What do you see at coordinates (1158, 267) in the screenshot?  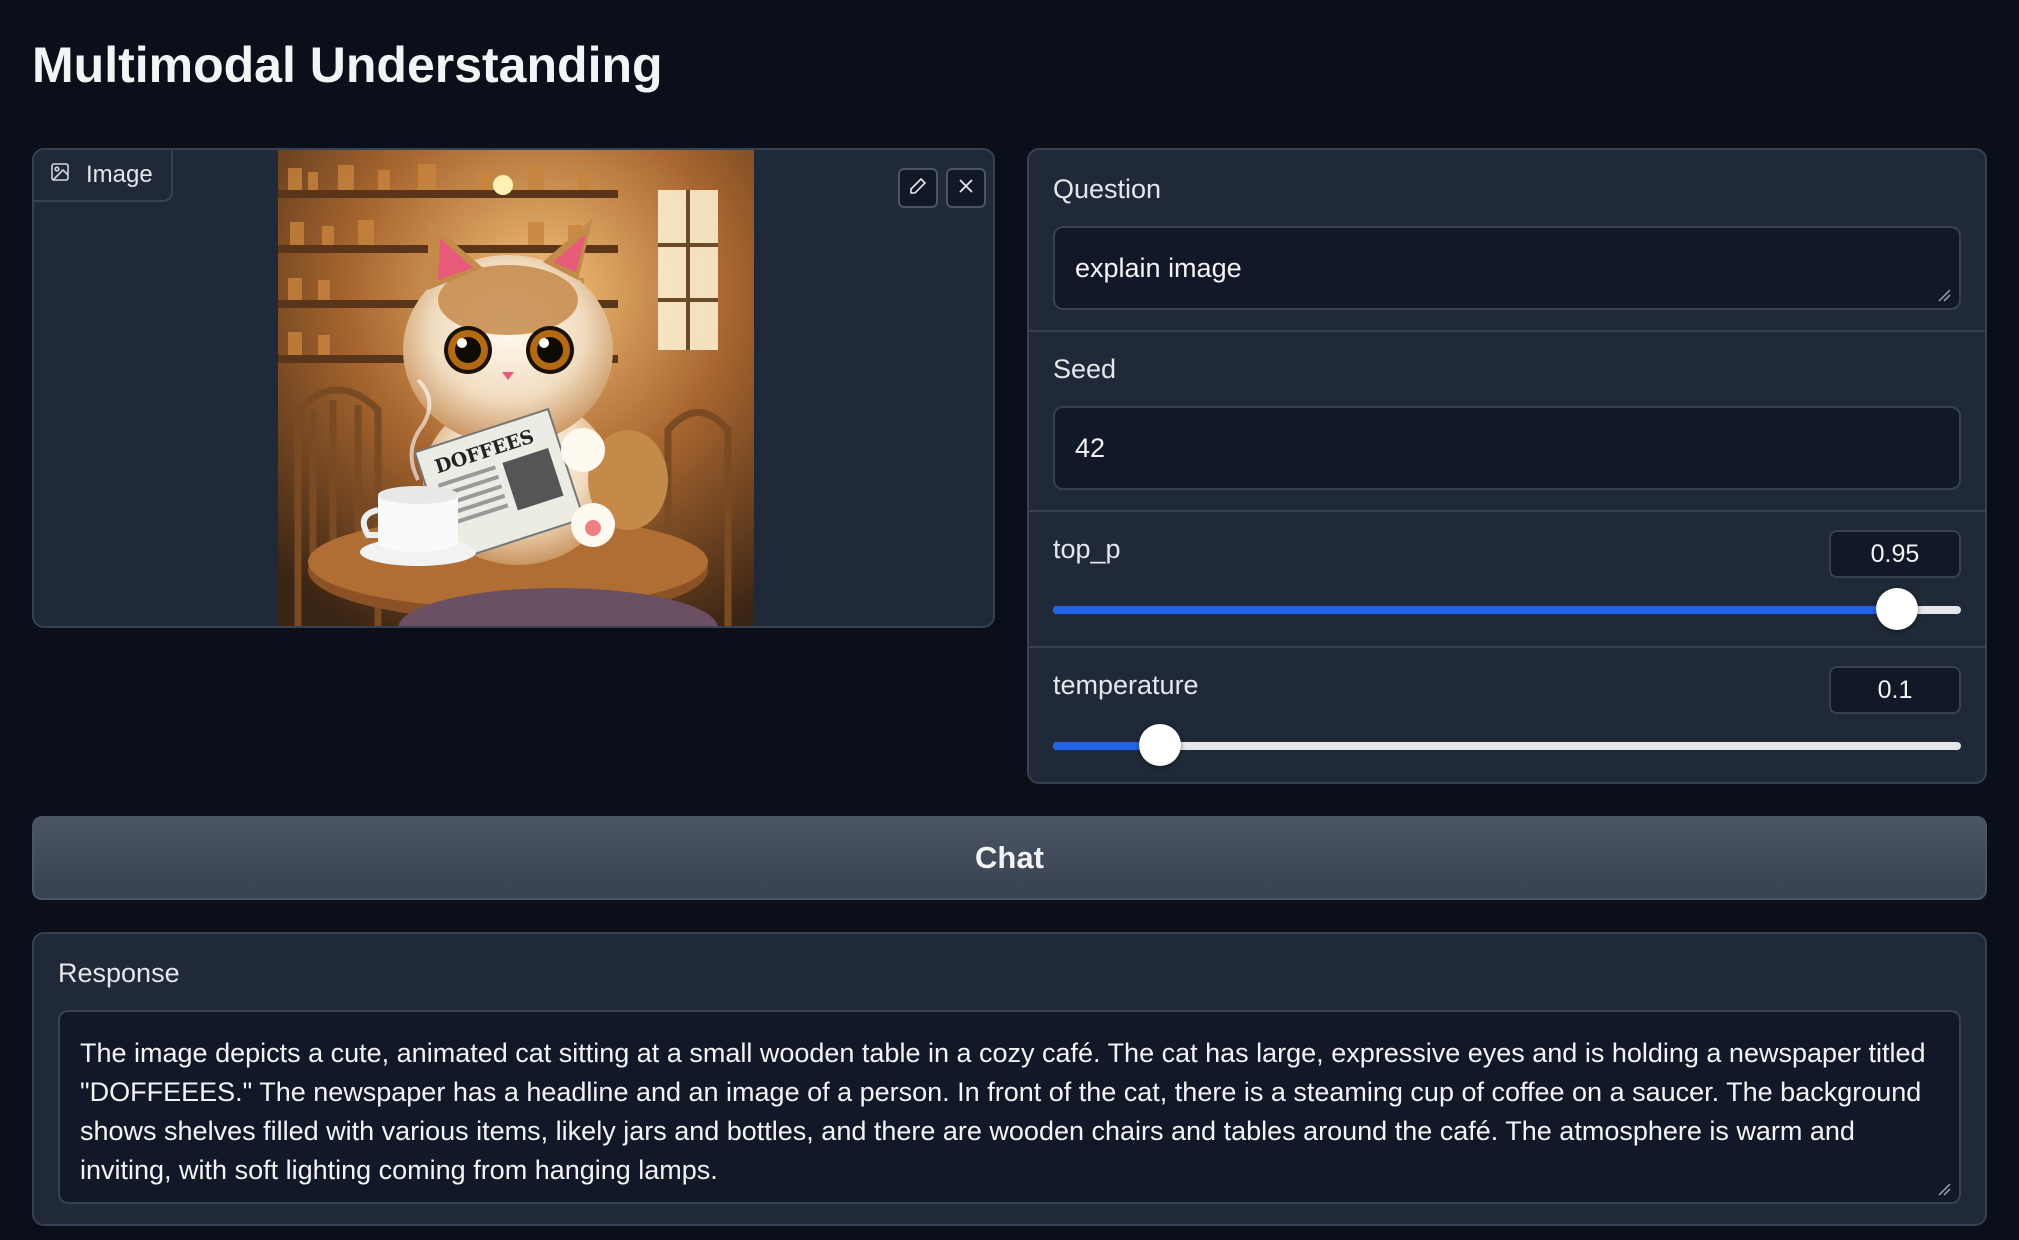 I see `question-value: explain image` at bounding box center [1158, 267].